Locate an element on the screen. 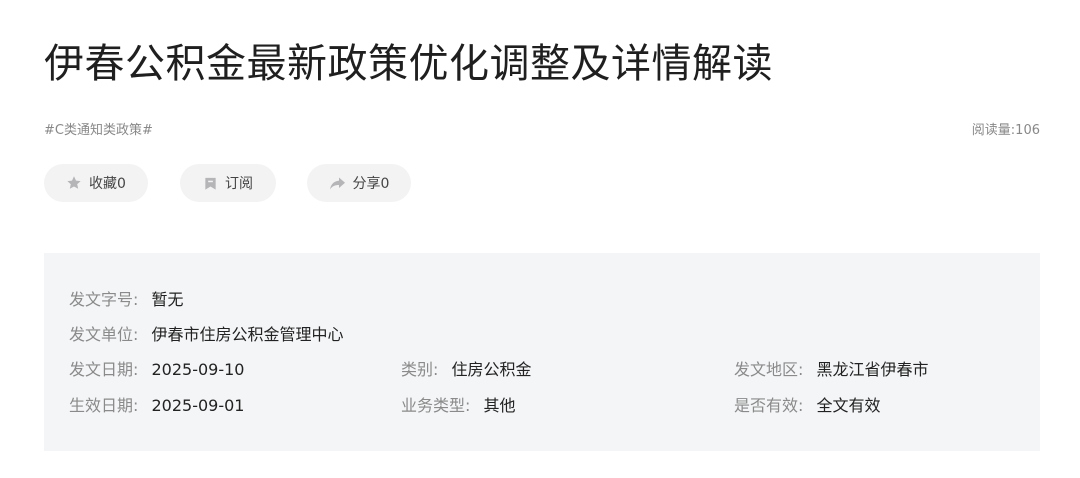 The image size is (1080, 478). field-label: 生效日期: is located at coordinates (104, 405).